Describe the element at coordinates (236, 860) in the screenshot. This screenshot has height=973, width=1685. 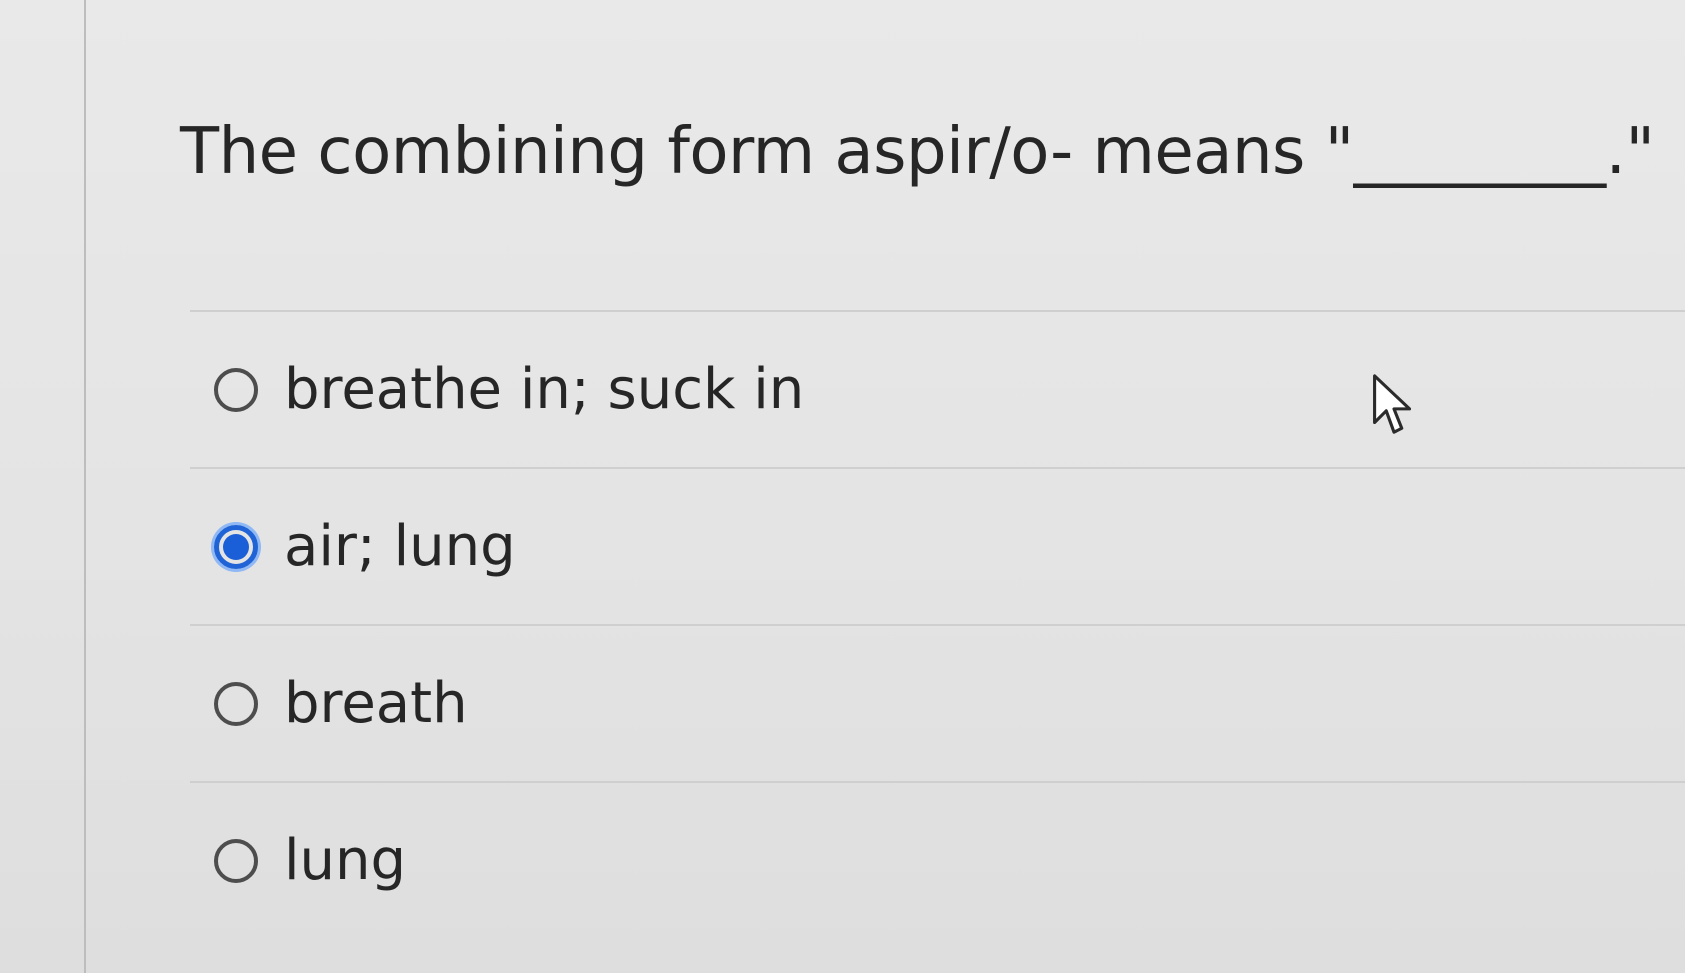
I see `radio-button-lung` at that location.